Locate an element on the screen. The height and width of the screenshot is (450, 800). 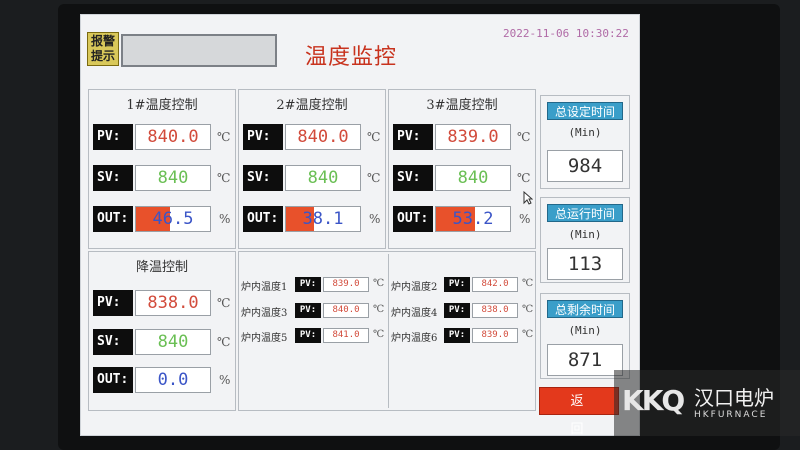
furnace-temp-4-value: 838.0 is located at coordinates (495, 310).